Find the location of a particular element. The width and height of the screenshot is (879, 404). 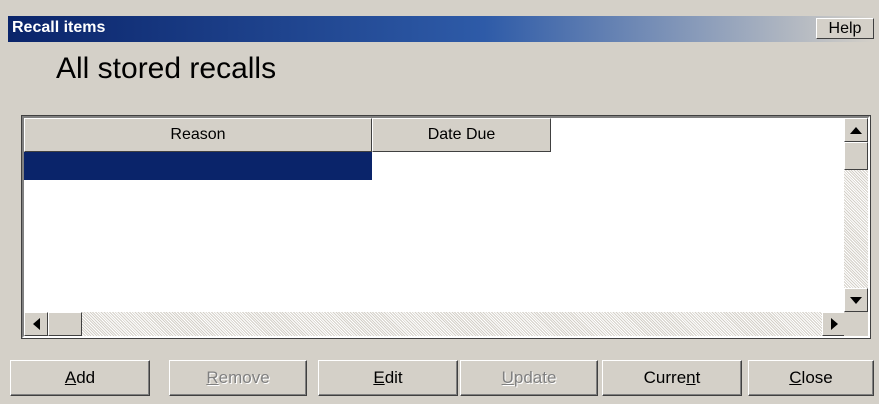

arrow-up-icon is located at coordinates (856, 130).